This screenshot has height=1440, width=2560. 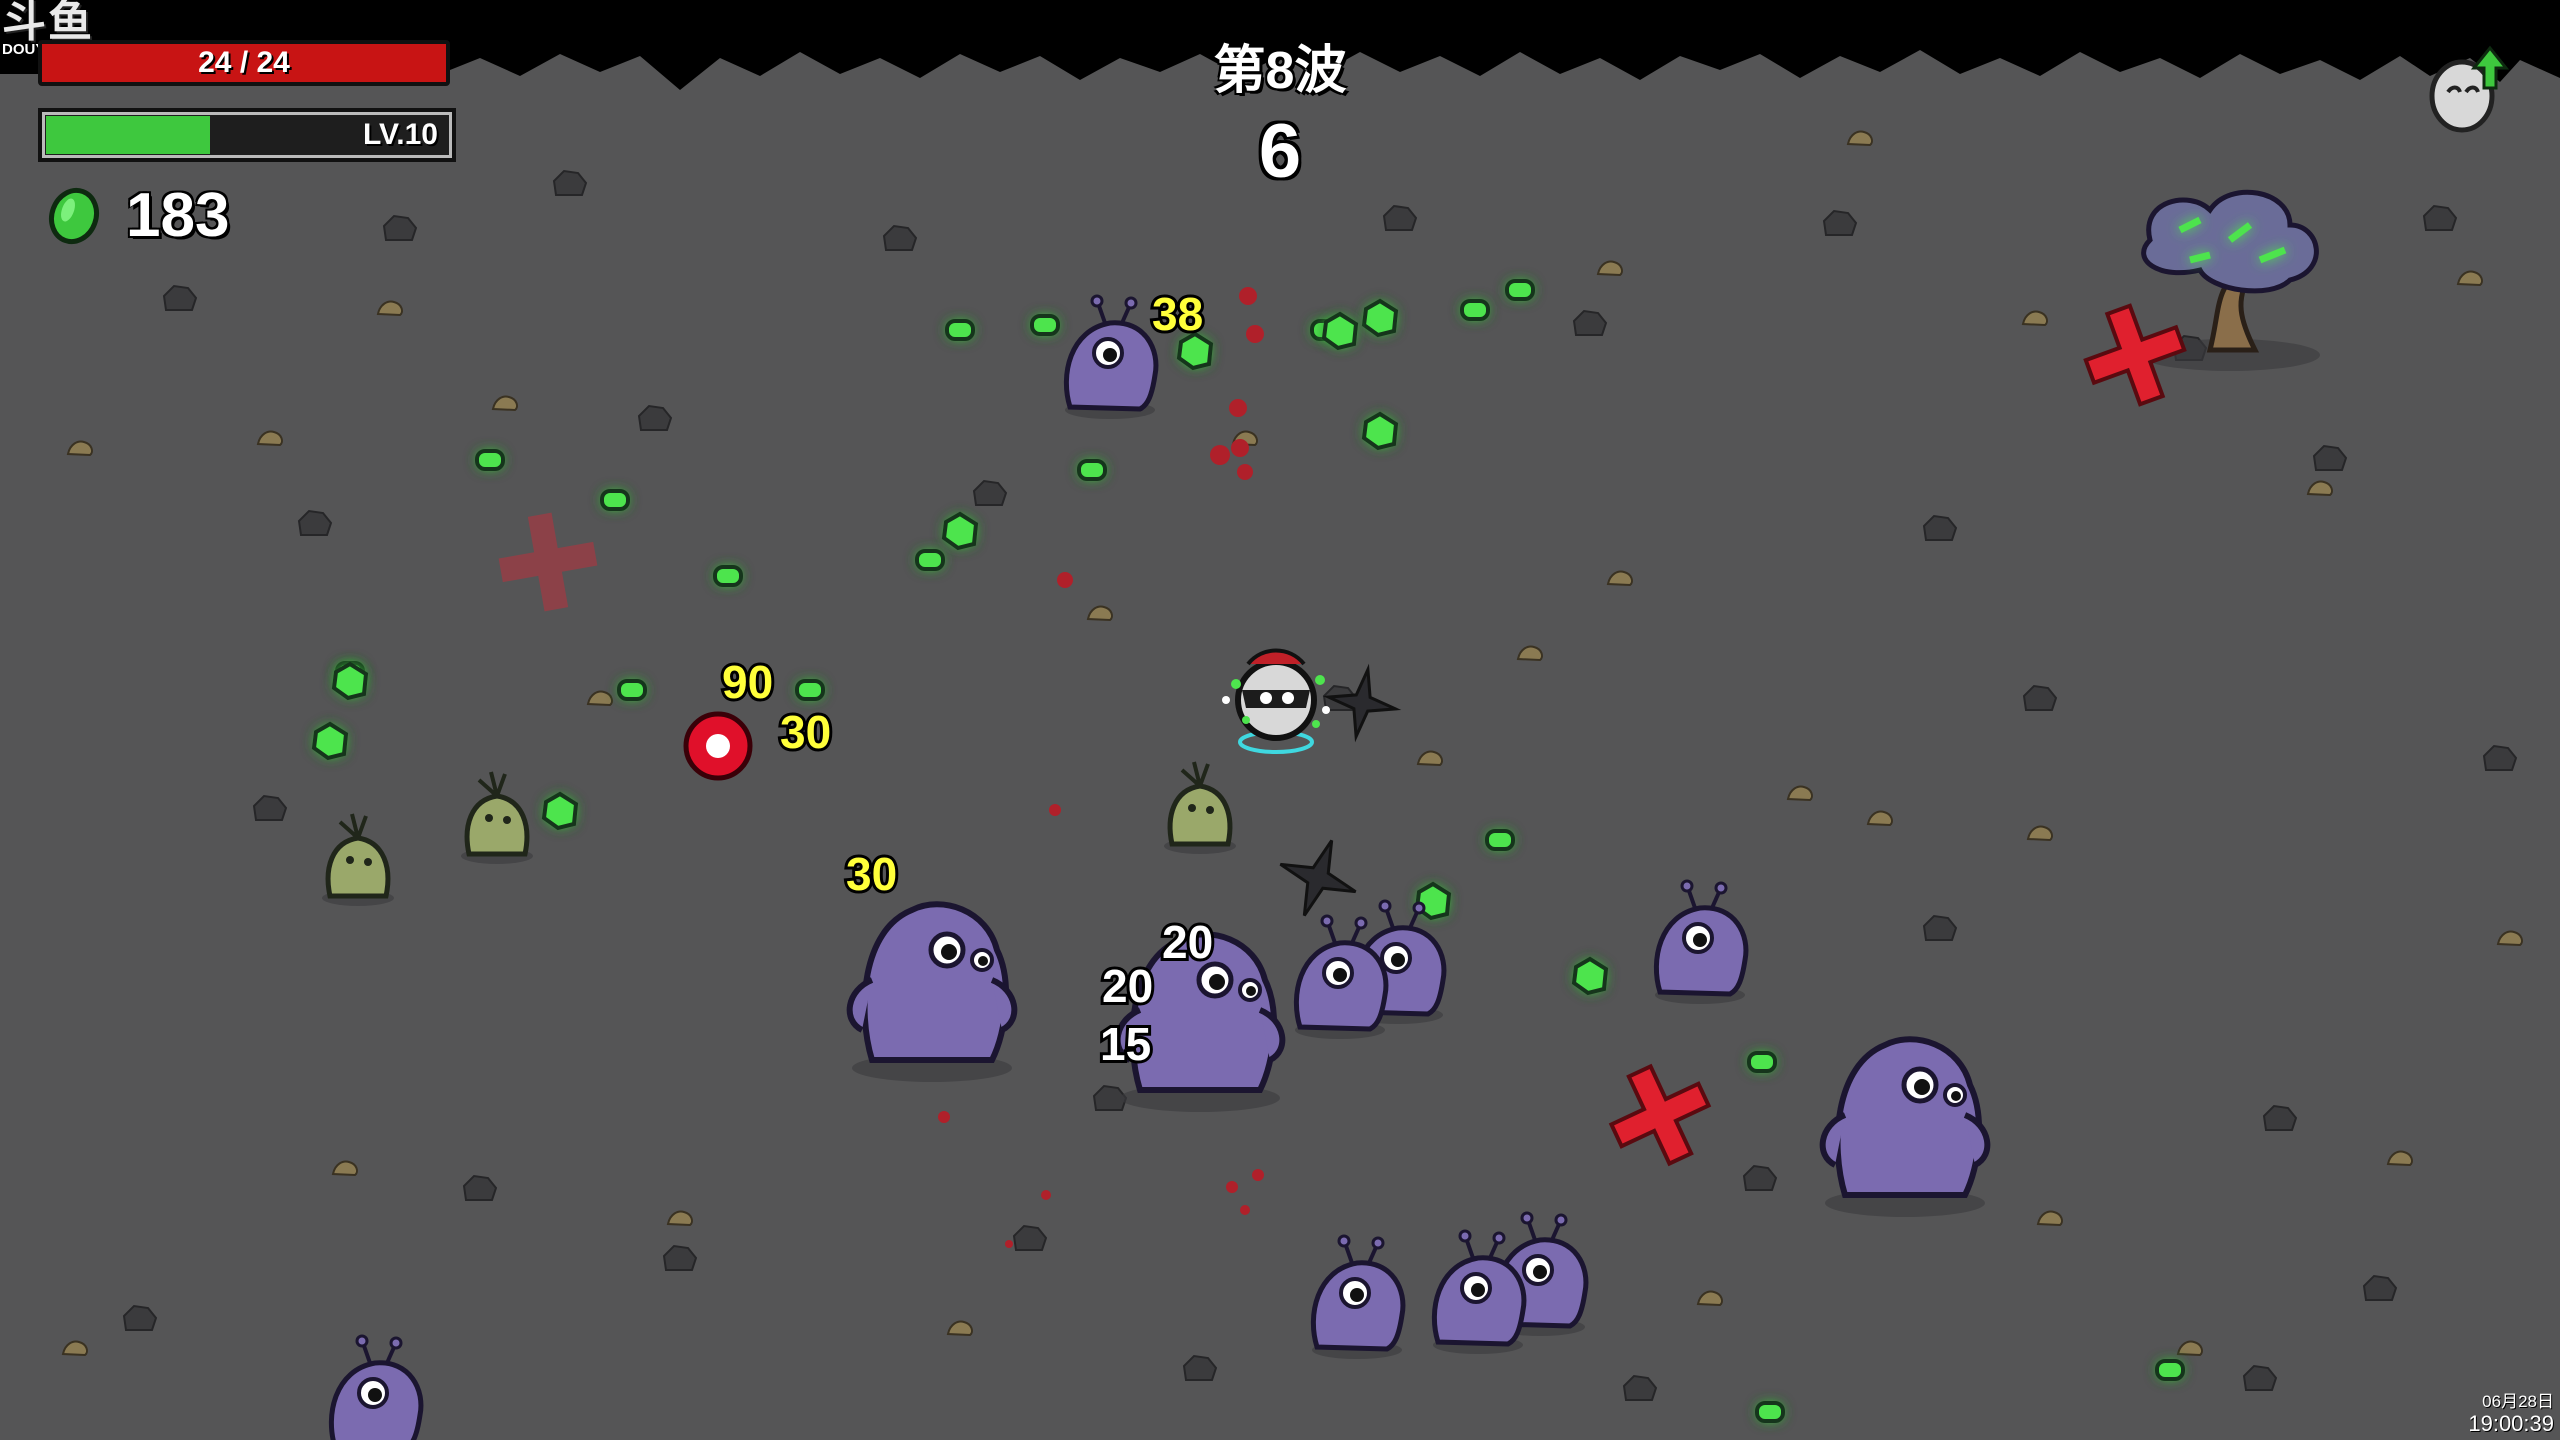 I want to click on damage-number: 38, so click(x=1177, y=314).